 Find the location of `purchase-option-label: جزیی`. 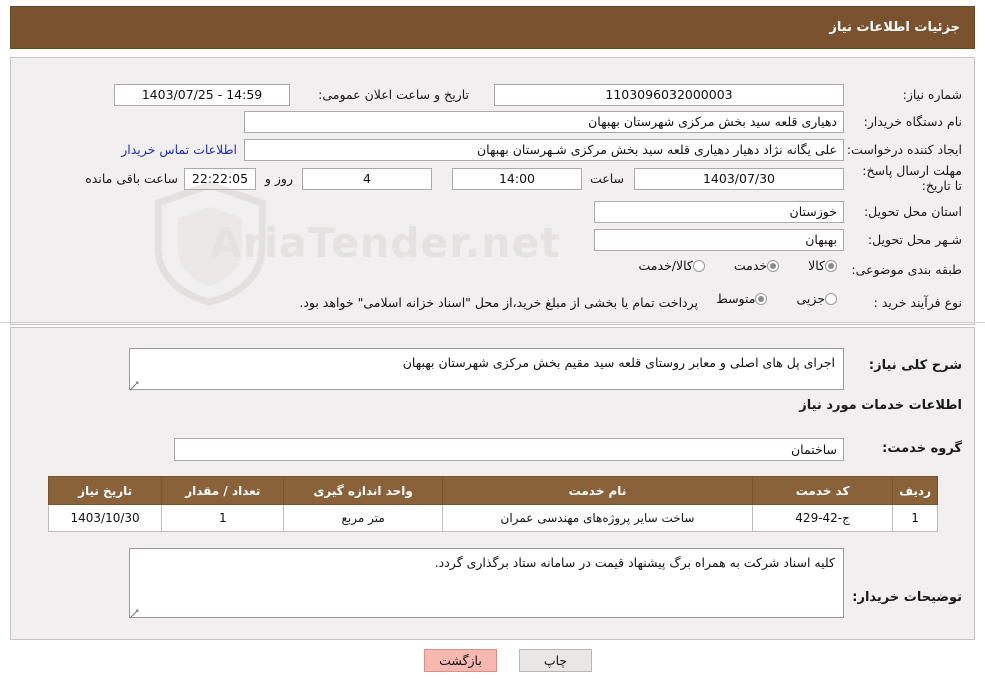

purchase-option-label: جزیی is located at coordinates (810, 298).